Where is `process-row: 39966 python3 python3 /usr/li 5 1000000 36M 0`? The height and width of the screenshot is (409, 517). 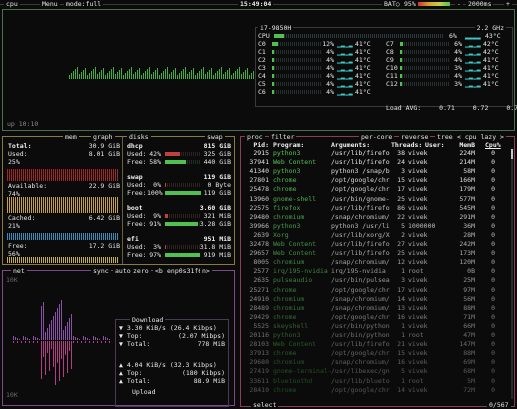 process-row: 39966 python3 python3 /usr/li 5 1000000 36M 0 is located at coordinates (378, 226).